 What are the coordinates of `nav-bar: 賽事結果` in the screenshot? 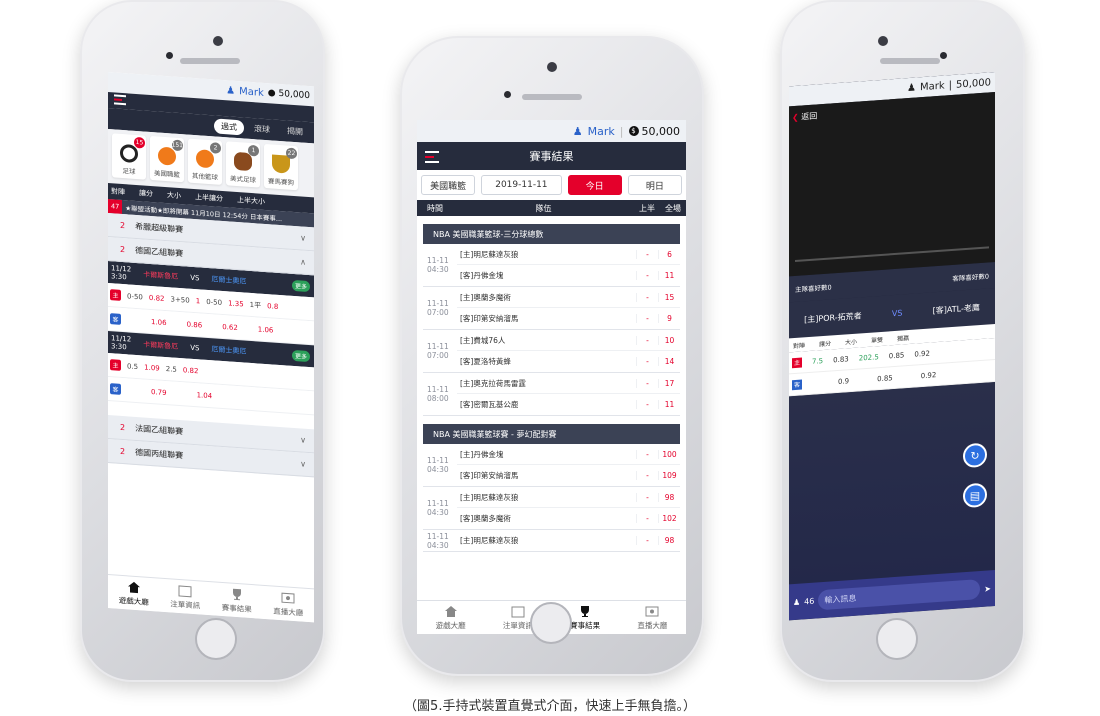 It's located at (551, 156).